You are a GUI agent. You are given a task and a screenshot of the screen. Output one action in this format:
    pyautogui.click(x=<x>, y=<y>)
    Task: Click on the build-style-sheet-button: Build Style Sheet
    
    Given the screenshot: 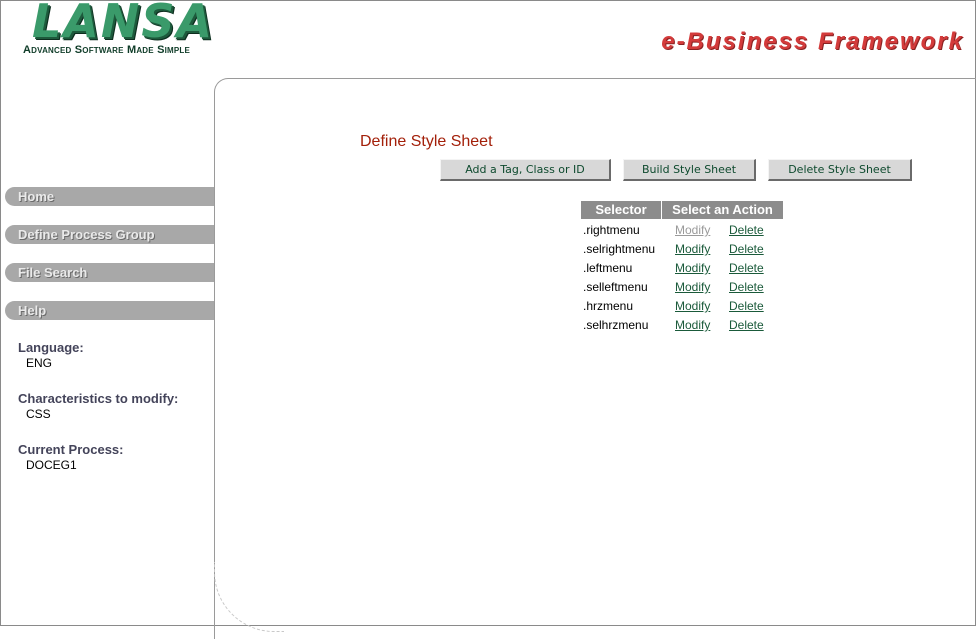 What is the action you would take?
    pyautogui.click(x=689, y=170)
    